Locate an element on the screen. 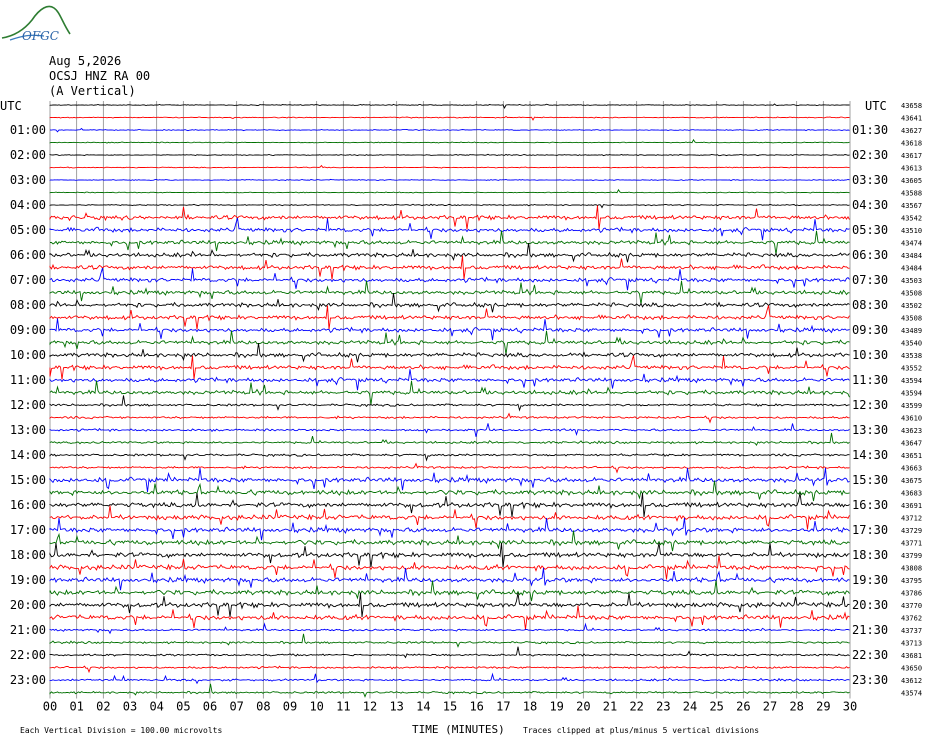 This screenshot has height=744, width=930. trace-offset-label: 43540 is located at coordinates (911, 344).